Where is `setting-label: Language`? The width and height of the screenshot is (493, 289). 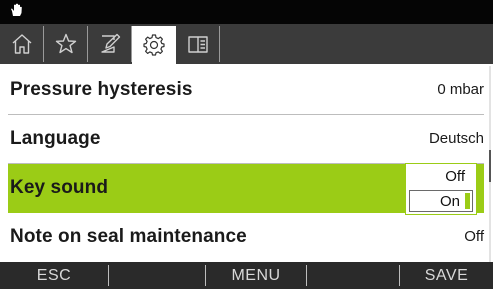
setting-label: Language is located at coordinates (55, 138).